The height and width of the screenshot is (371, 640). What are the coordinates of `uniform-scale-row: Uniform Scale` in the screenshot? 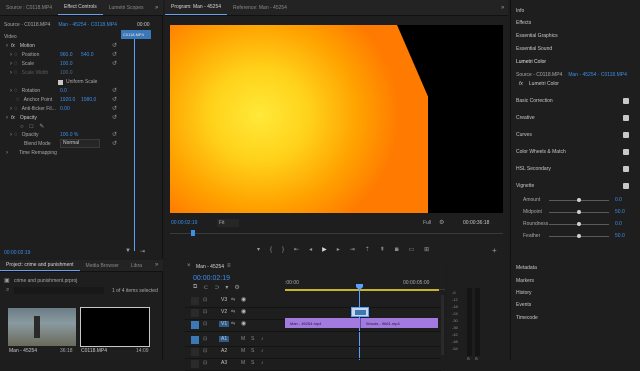 It's located at (77, 82).